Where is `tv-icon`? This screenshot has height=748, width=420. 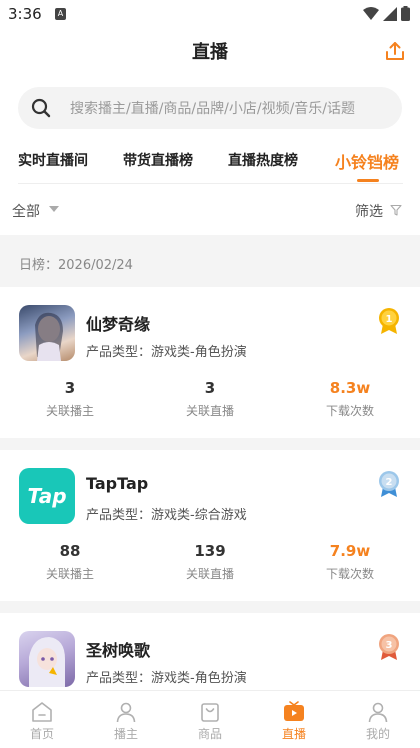 tv-icon is located at coordinates (294, 711).